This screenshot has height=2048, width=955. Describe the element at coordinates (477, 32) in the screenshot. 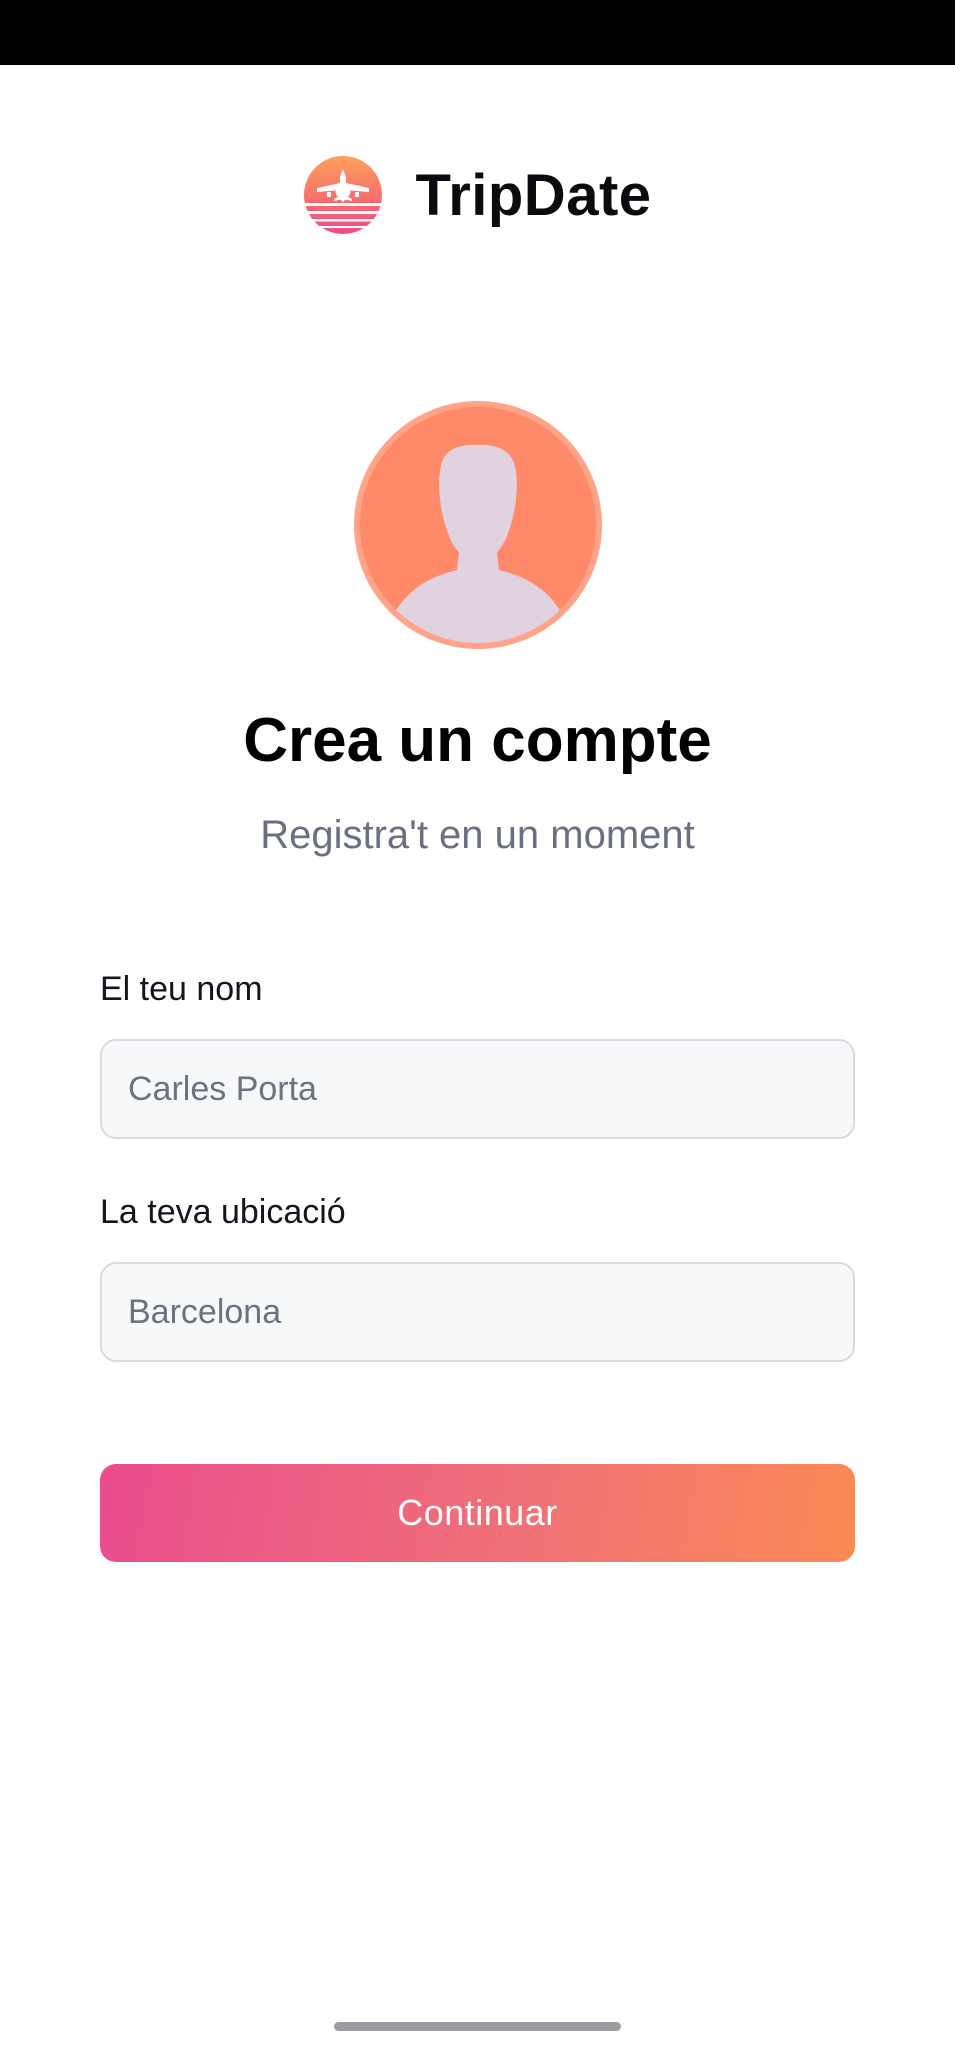

I see `status-bar` at that location.